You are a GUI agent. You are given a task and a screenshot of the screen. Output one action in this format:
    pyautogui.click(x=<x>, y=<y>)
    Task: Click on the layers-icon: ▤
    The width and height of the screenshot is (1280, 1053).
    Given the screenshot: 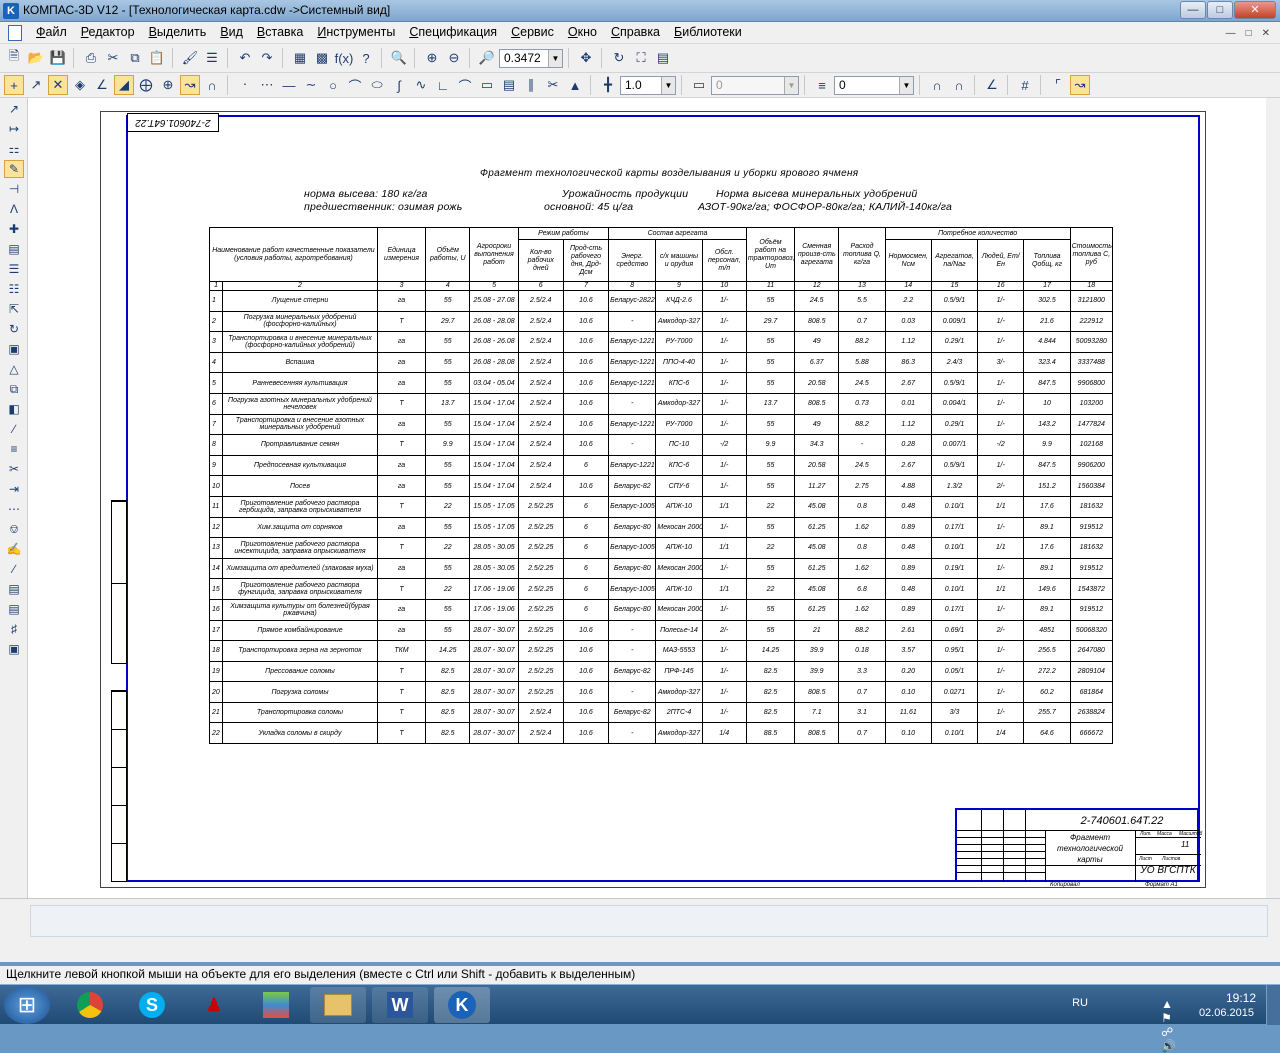 What is the action you would take?
    pyautogui.click(x=663, y=58)
    